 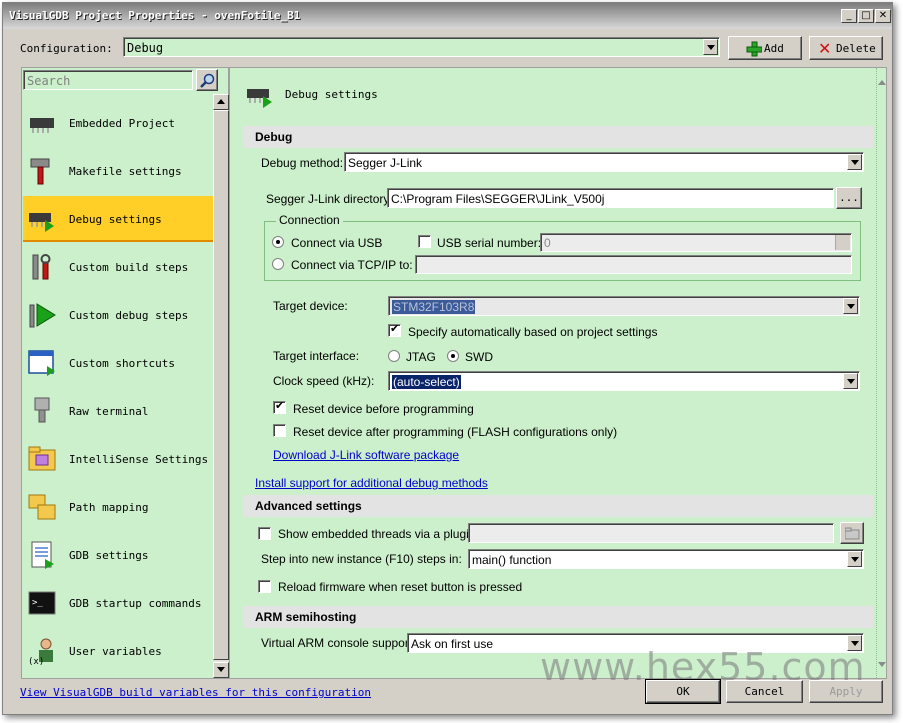 I want to click on jlink-directory-field: C:\Program Files\SEGGER\JLink_V500j, so click(x=610, y=198).